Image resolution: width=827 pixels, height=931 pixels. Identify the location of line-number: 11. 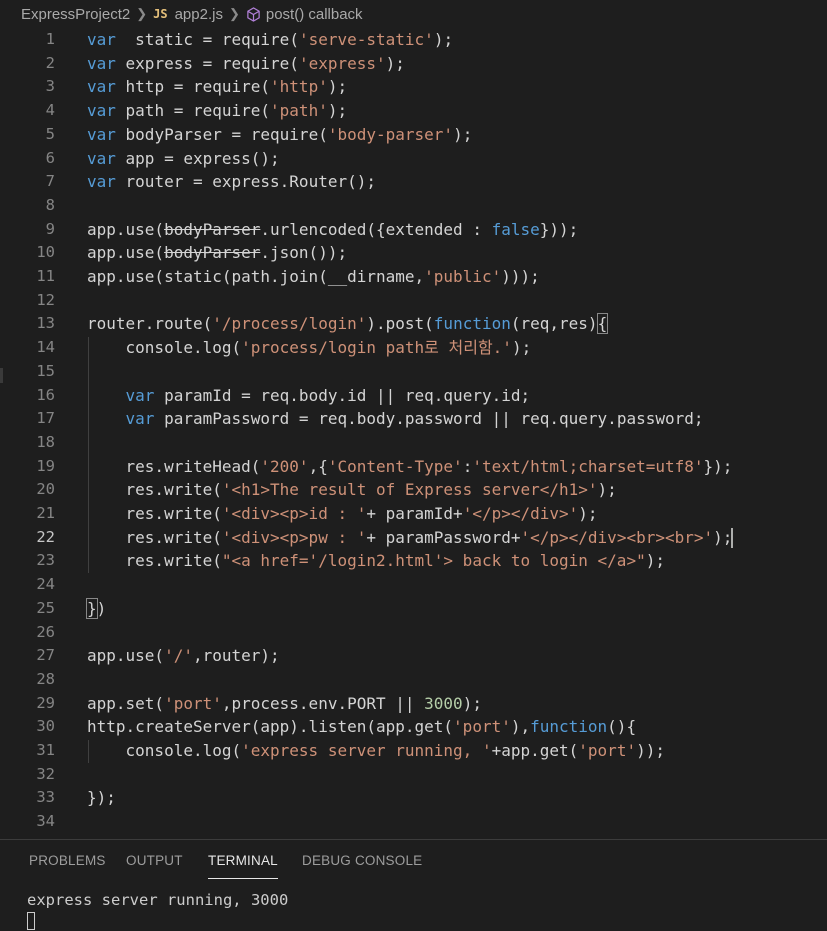
(45, 276).